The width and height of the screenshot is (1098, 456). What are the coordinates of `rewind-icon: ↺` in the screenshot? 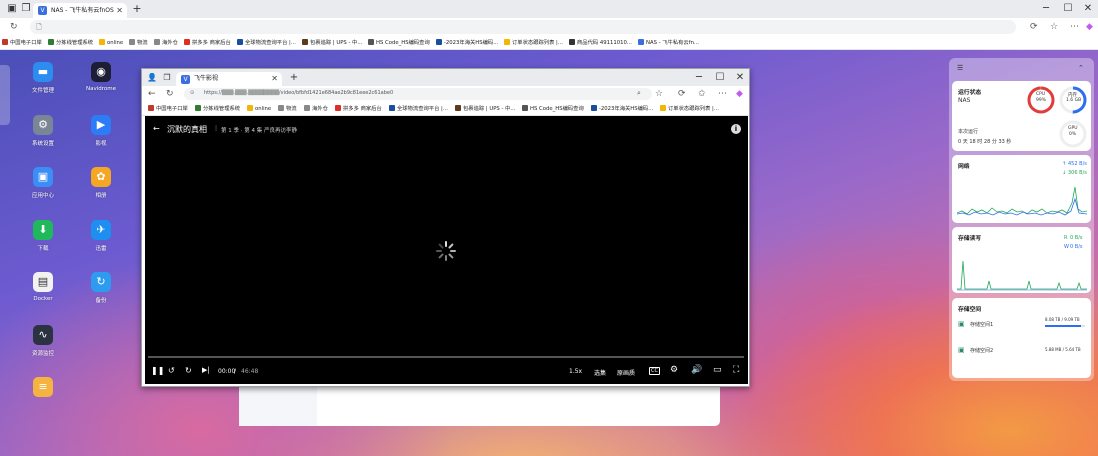 It's located at (171, 370).